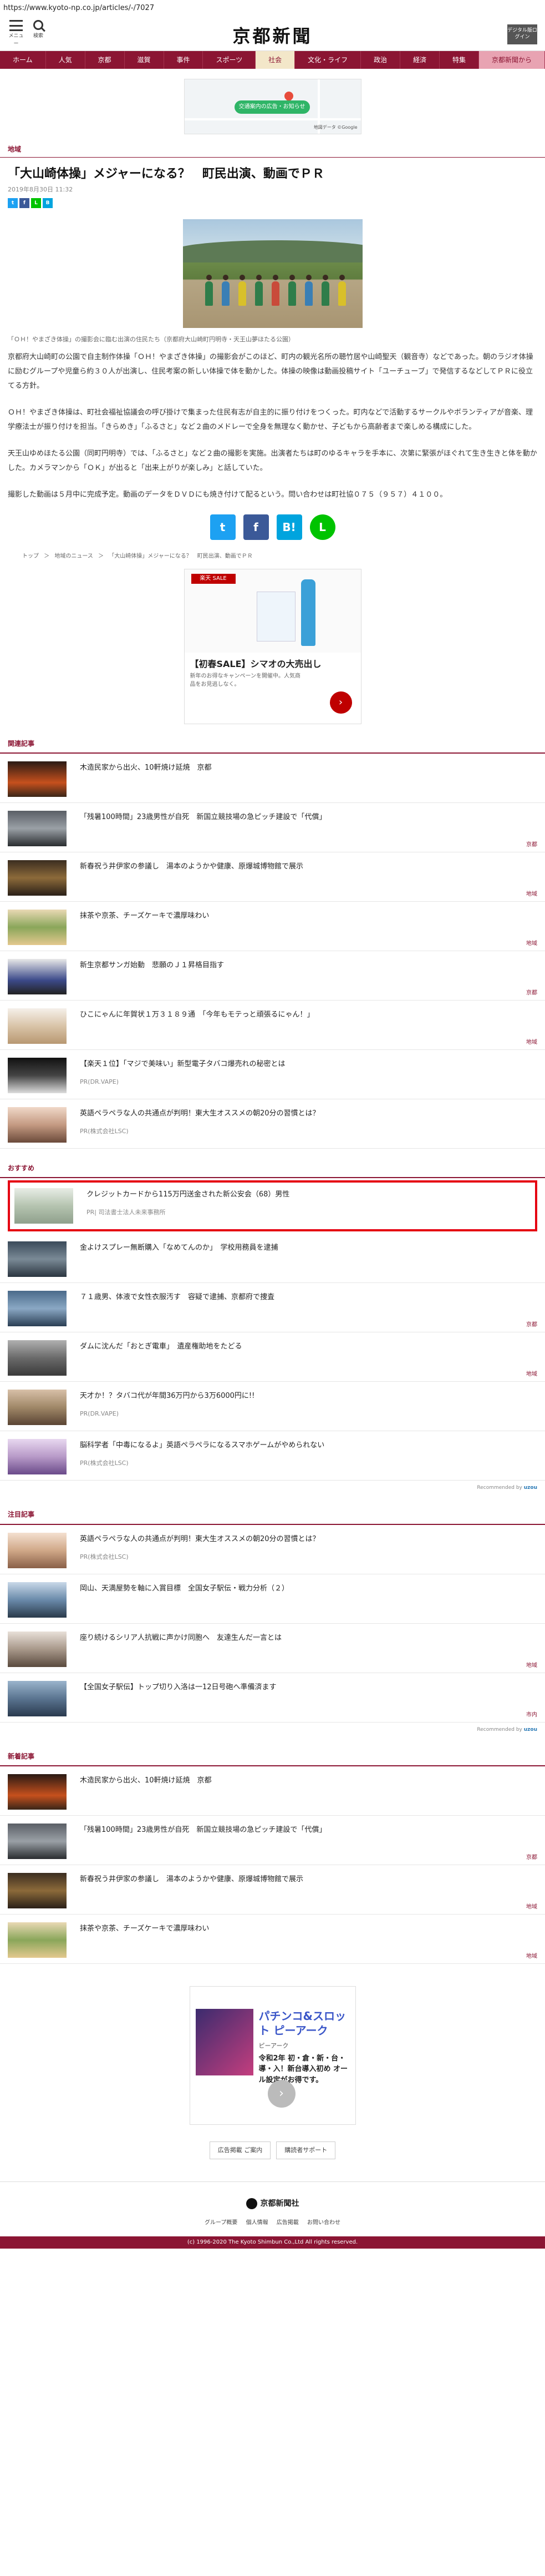  Describe the element at coordinates (144, 60) in the screenshot. I see `nav-shiga: 滋賀` at that location.